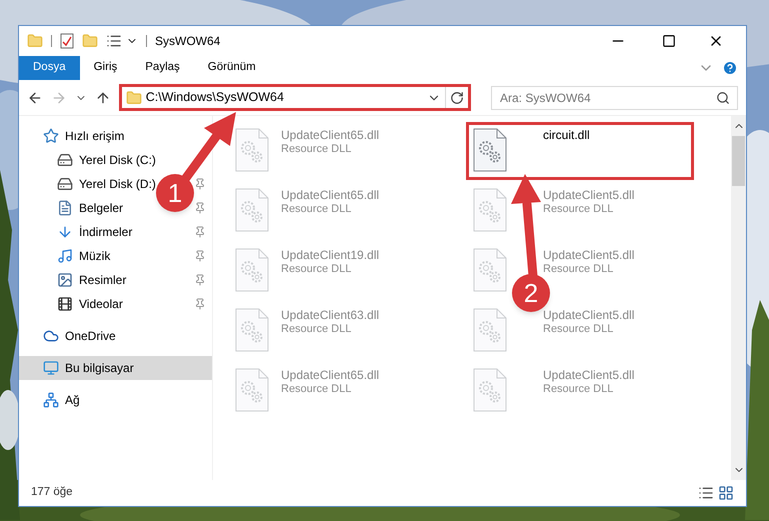 Image resolution: width=769 pixels, height=521 pixels. I want to click on nav-item: Resimler, so click(91, 280).